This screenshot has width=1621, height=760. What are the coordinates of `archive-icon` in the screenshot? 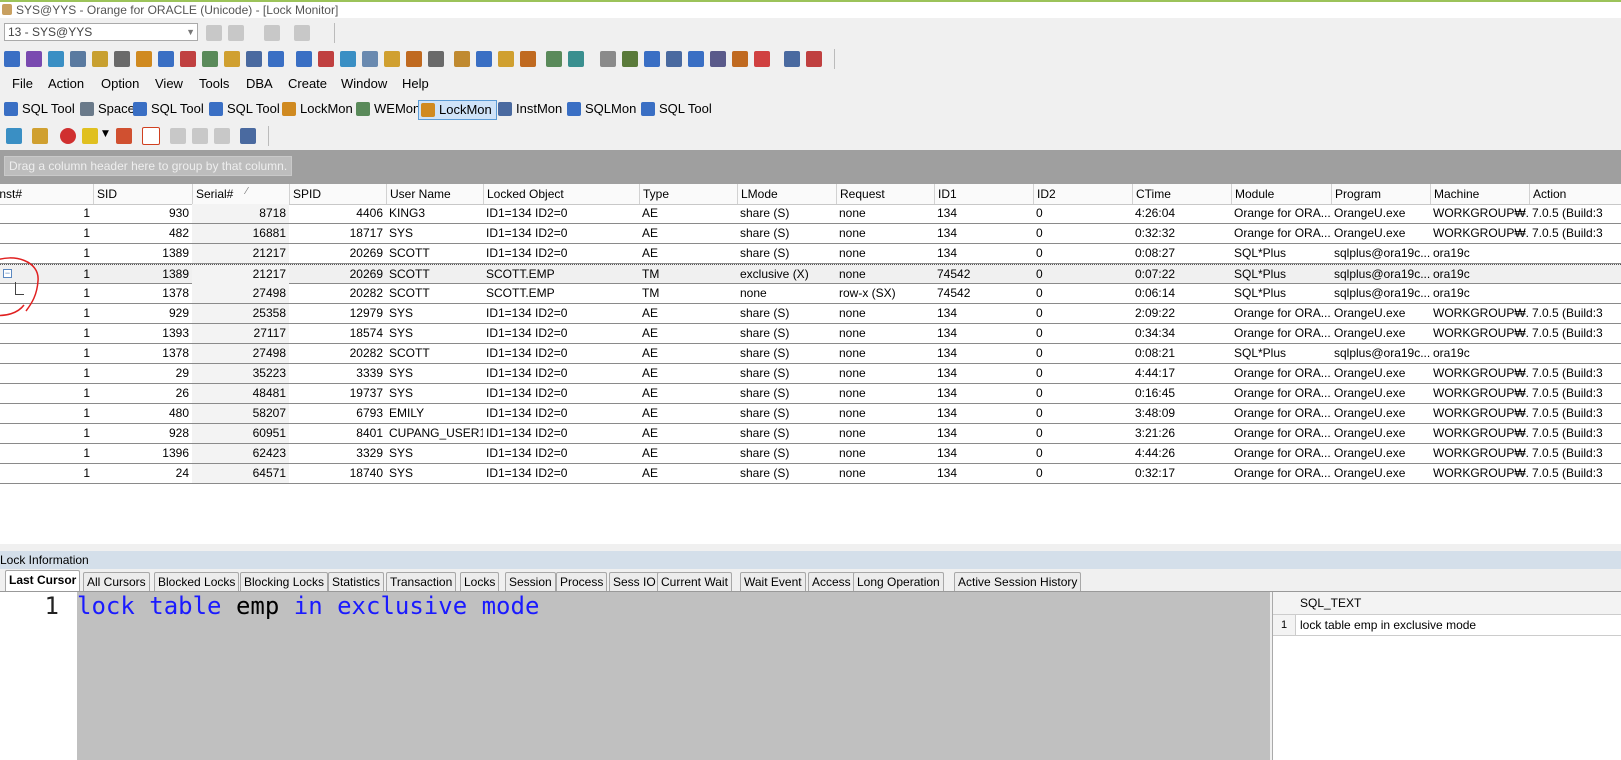 It's located at (528, 59).